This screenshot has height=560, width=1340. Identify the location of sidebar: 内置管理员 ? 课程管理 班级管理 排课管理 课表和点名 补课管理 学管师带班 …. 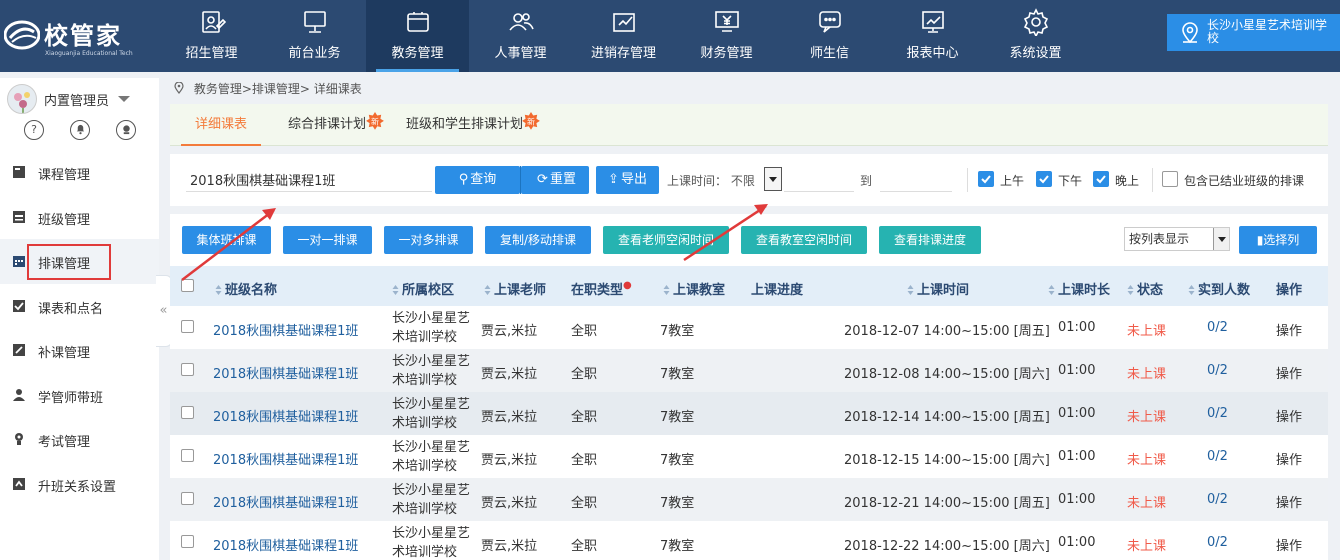
(79, 319).